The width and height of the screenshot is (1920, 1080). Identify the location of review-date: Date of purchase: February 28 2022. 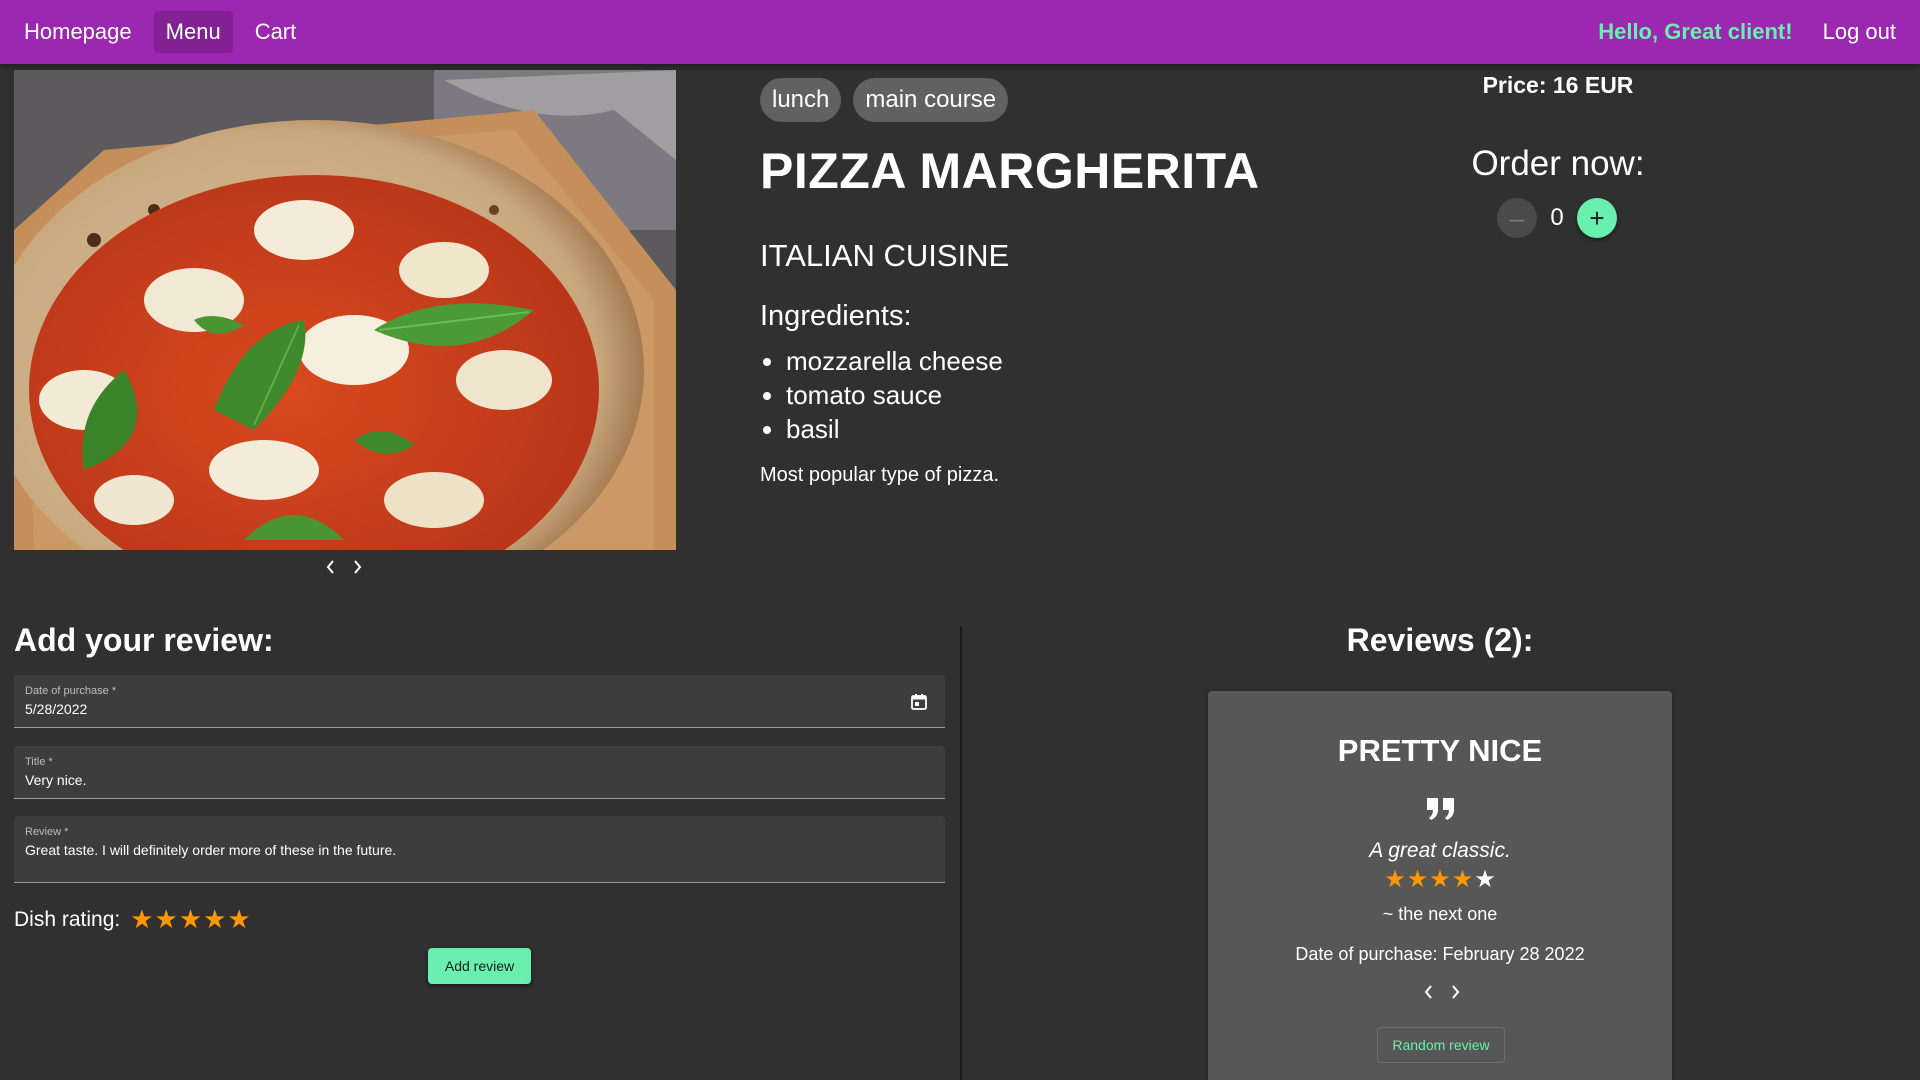
(1440, 954).